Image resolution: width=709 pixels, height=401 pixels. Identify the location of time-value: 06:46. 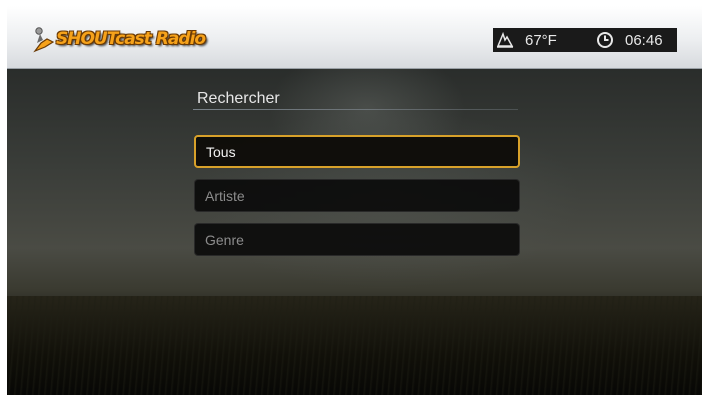
(644, 40).